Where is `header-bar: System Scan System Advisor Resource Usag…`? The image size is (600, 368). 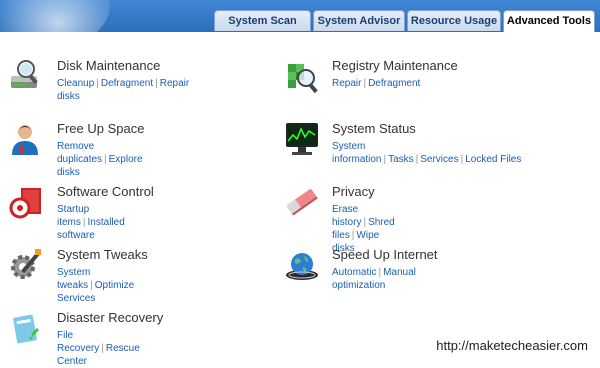 header-bar: System Scan System Advisor Resource Usag… is located at coordinates (300, 25).